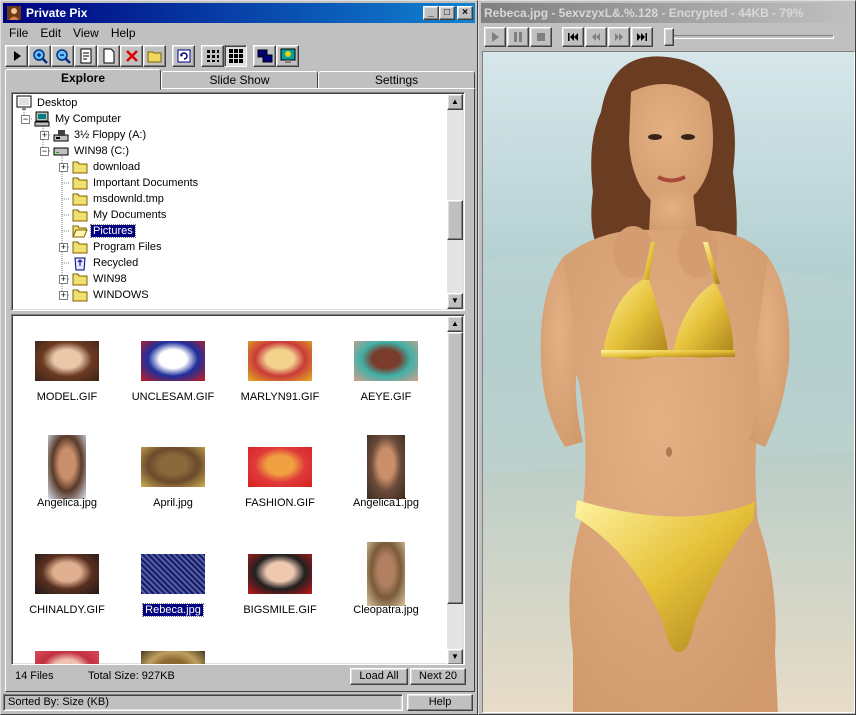 The image size is (856, 715). I want to click on tree-item: My Documents, so click(120, 215).